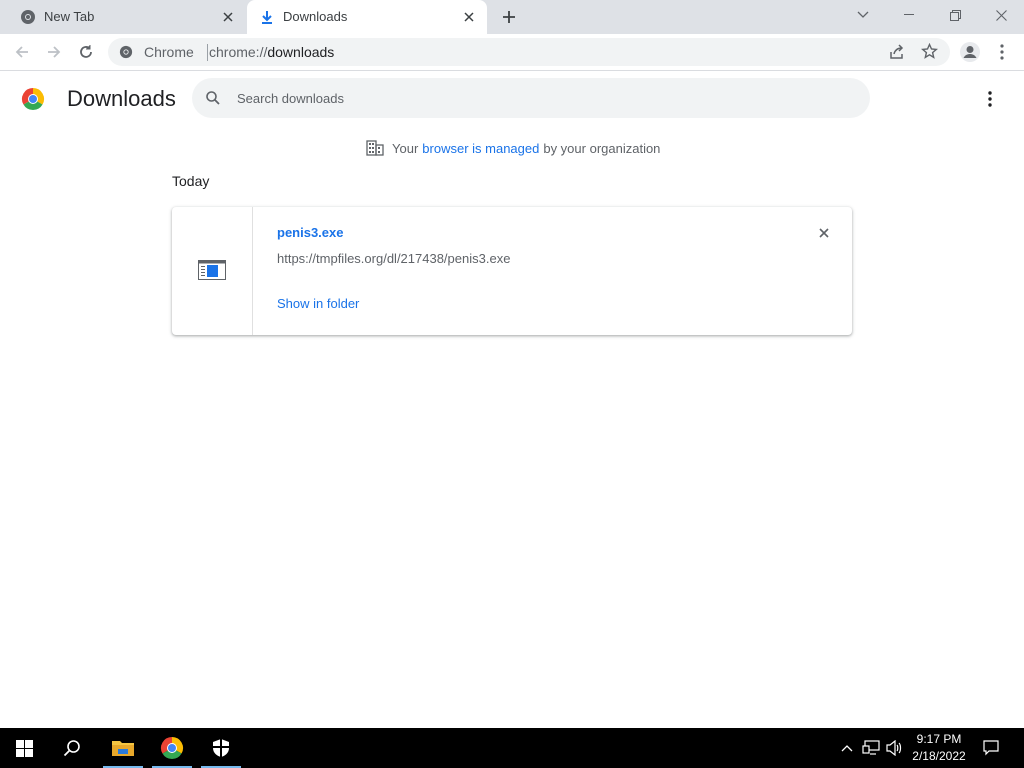 This screenshot has width=1024, height=768. Describe the element at coordinates (169, 52) in the screenshot. I see `site-label: Chrome` at that location.